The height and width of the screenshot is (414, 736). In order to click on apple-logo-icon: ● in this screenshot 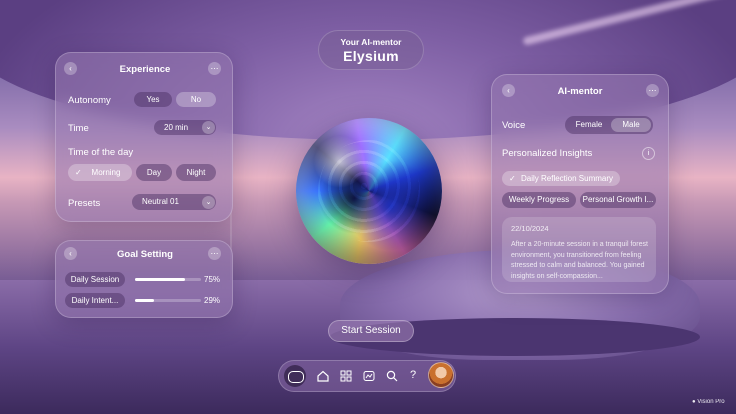, I will do `click(694, 402)`.